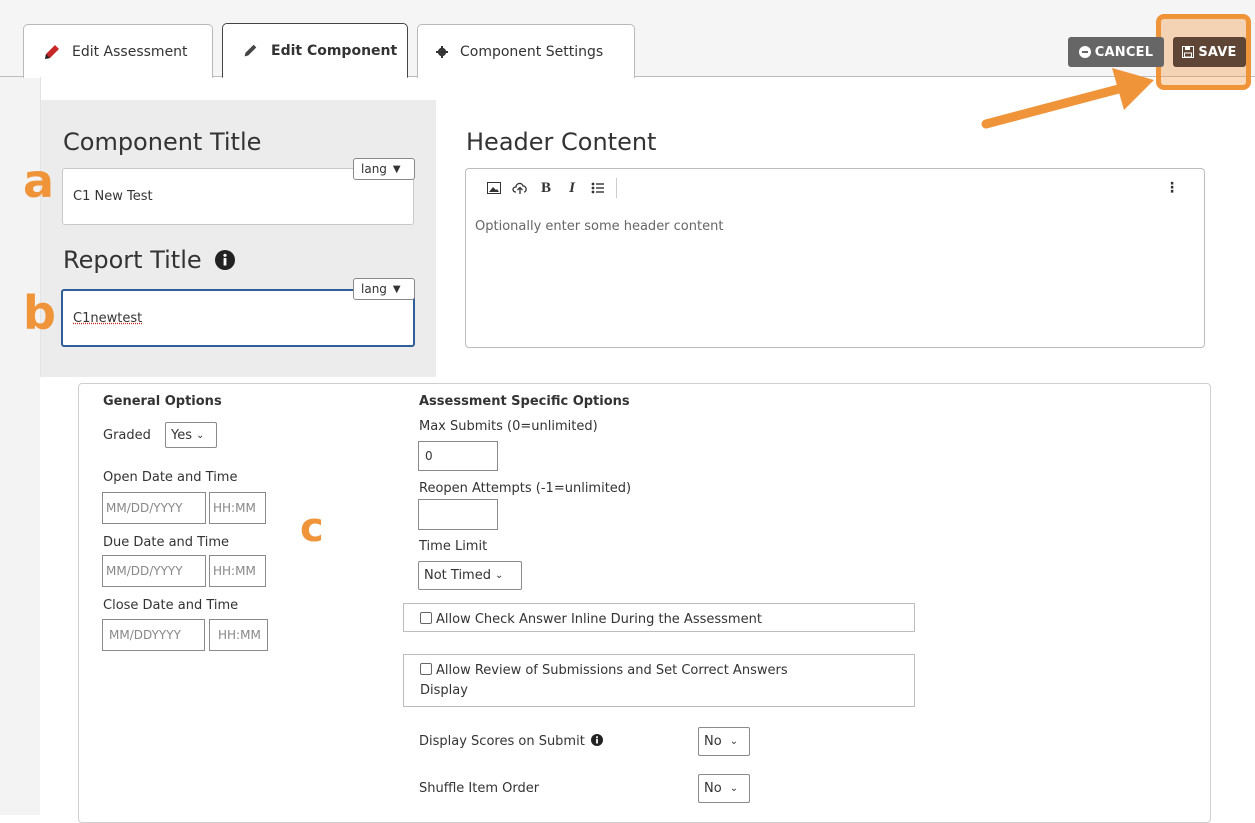 This screenshot has height=823, width=1255. What do you see at coordinates (531, 52) in the screenshot?
I see `tab-label: Component Settings` at bounding box center [531, 52].